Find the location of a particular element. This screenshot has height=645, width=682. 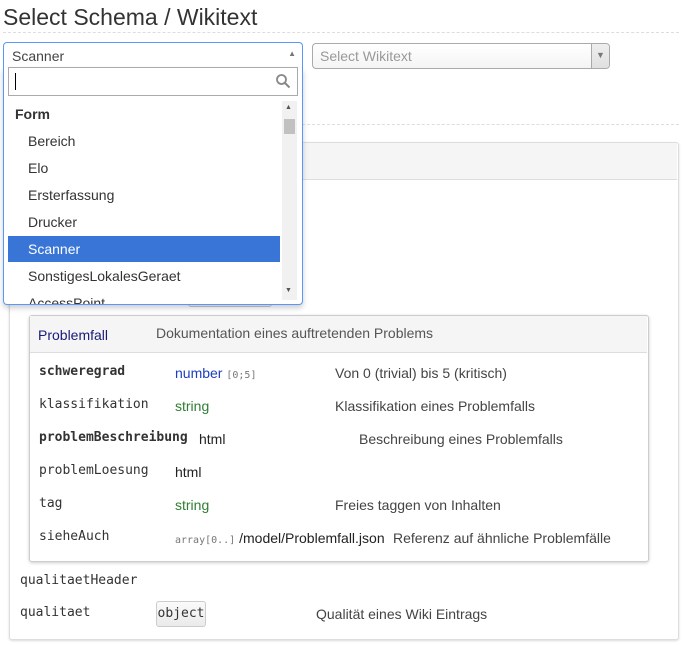

text-cursor is located at coordinates (15, 81).